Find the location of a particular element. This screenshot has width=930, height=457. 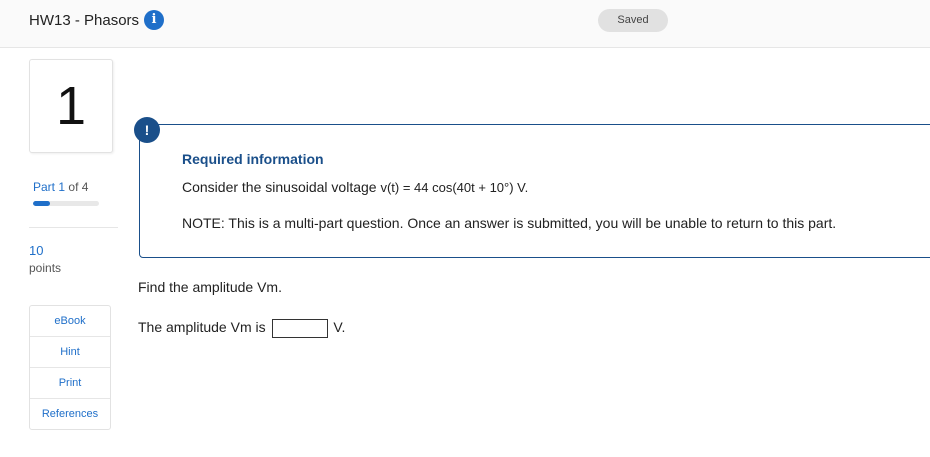

ebook-button: eBook is located at coordinates (70, 321).